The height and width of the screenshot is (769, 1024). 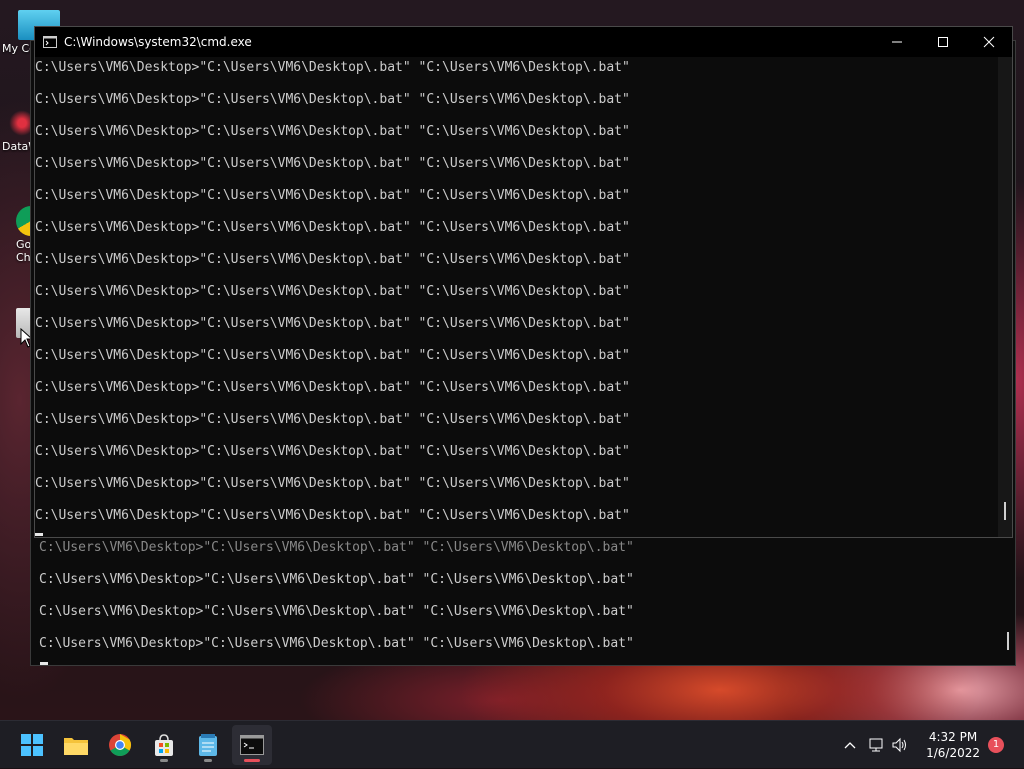 I want to click on start-button, so click(x=32, y=745).